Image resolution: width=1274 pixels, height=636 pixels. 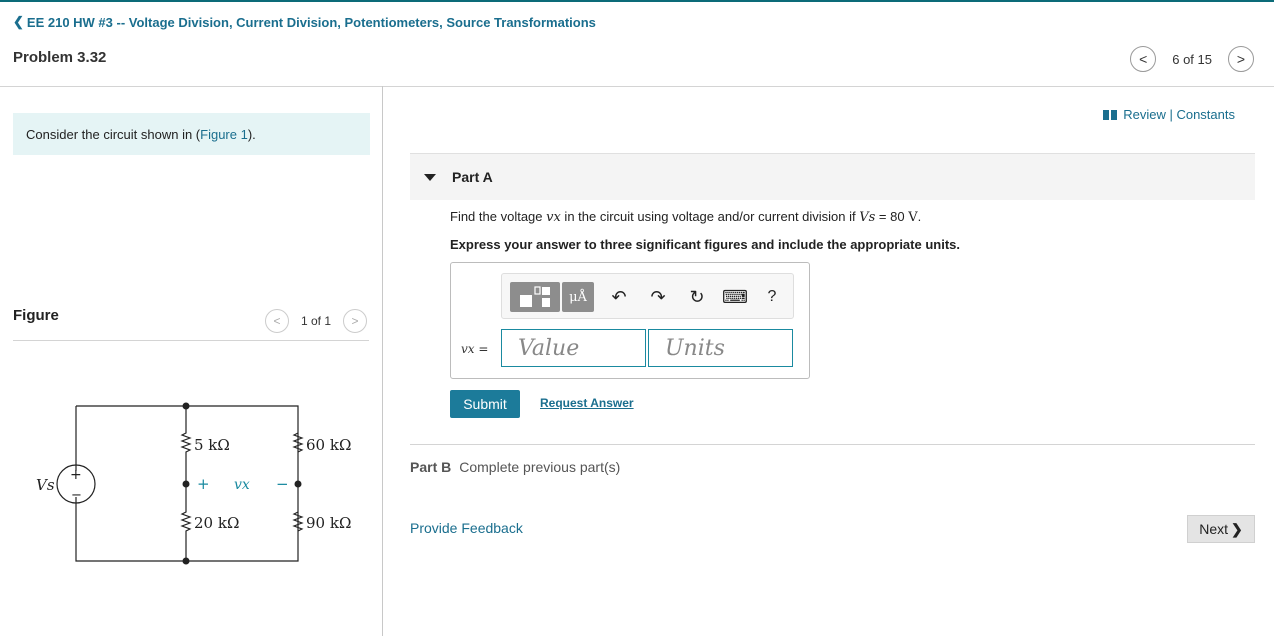 What do you see at coordinates (1214, 529) in the screenshot?
I see `next-label: Next` at bounding box center [1214, 529].